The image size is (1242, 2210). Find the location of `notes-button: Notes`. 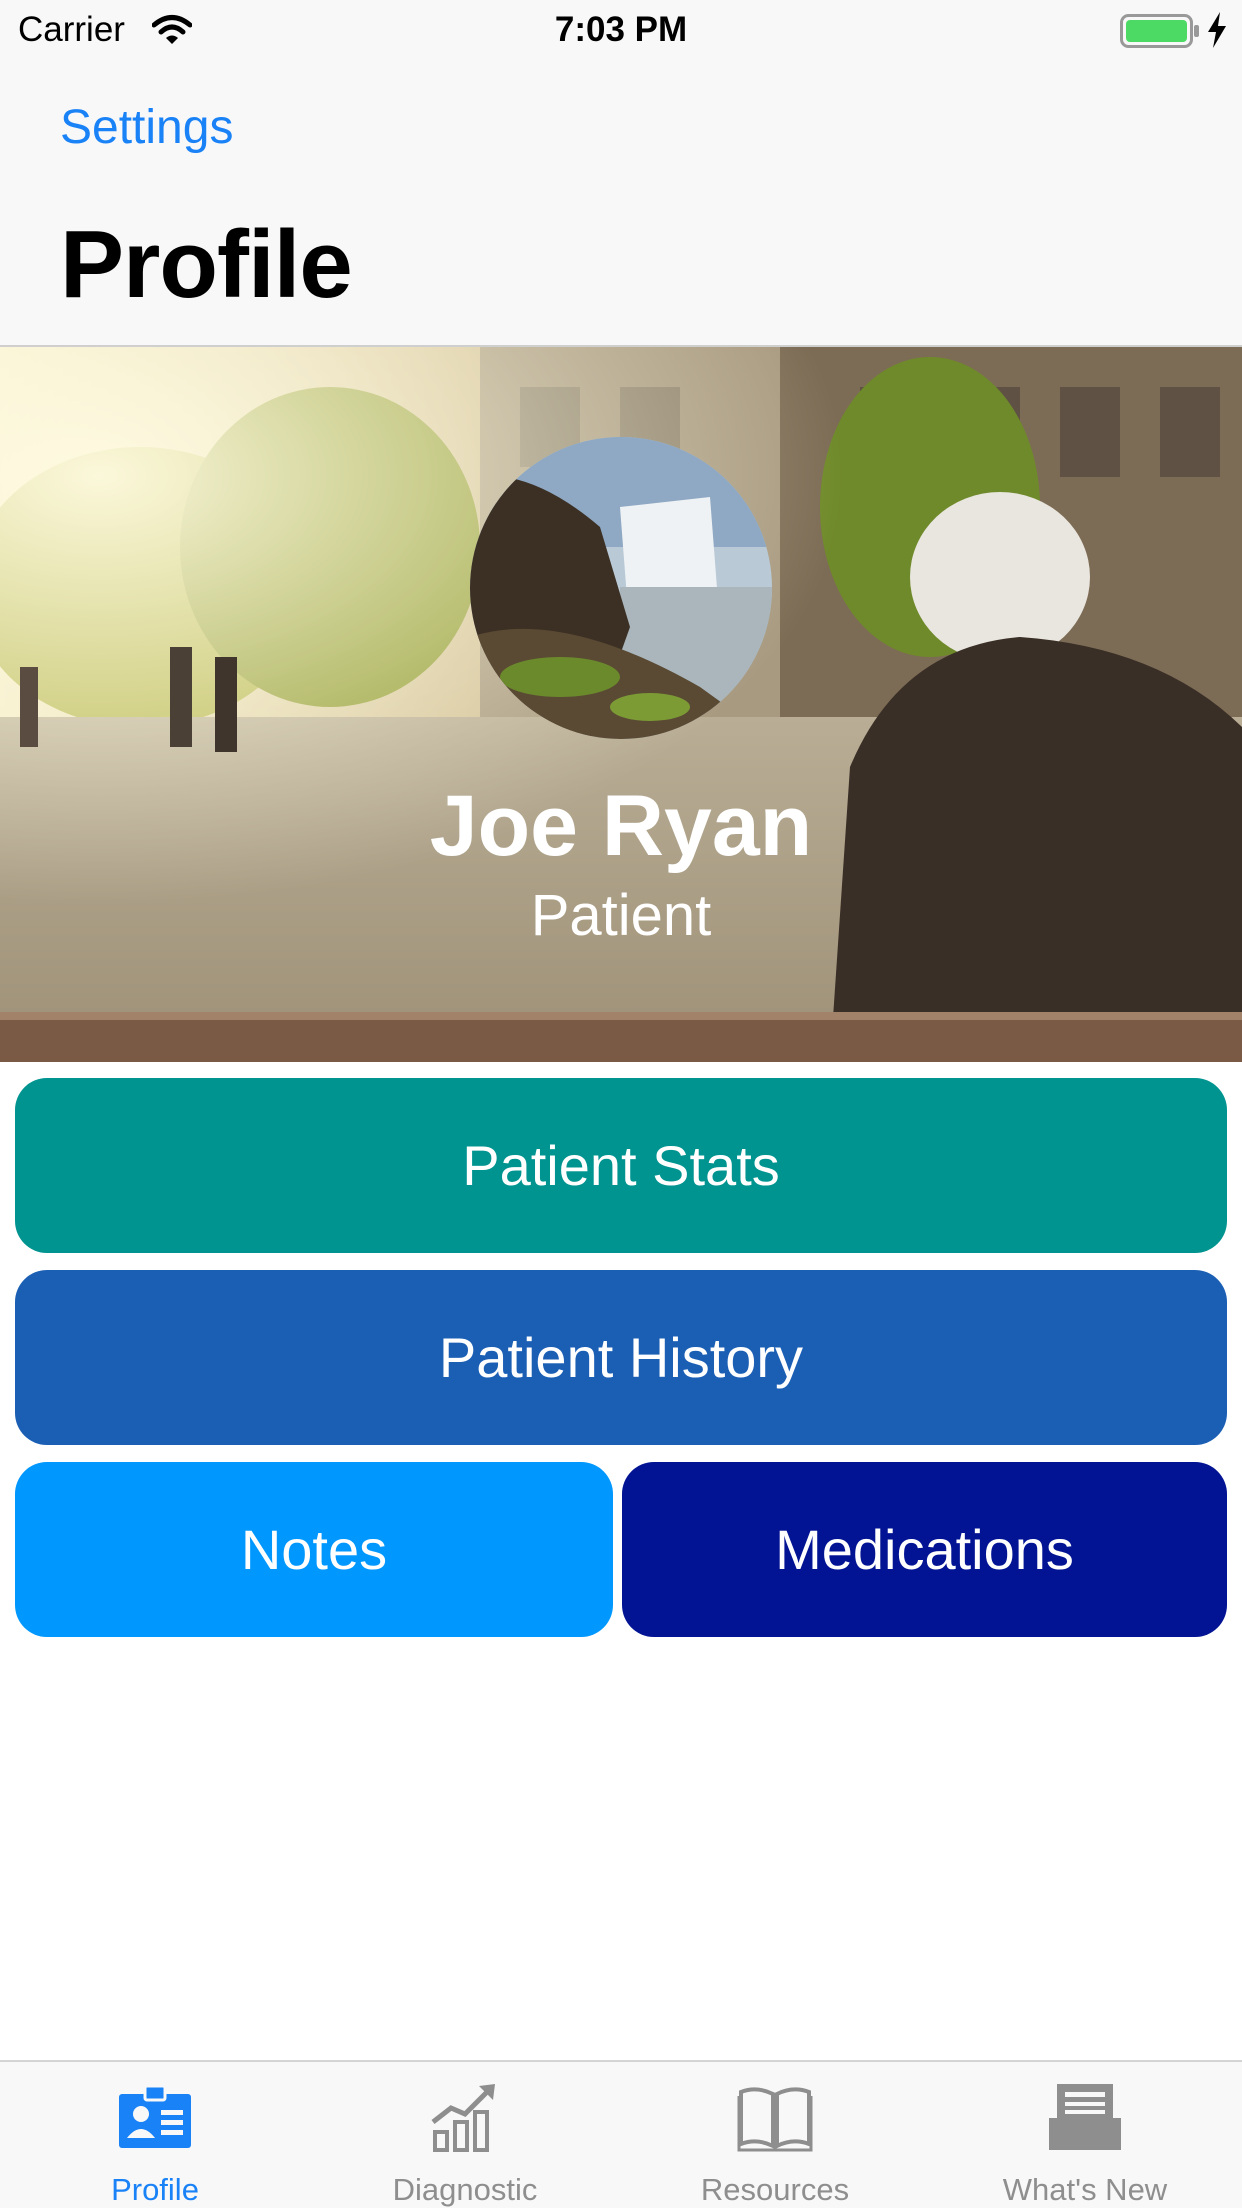

notes-button: Notes is located at coordinates (314, 1549).